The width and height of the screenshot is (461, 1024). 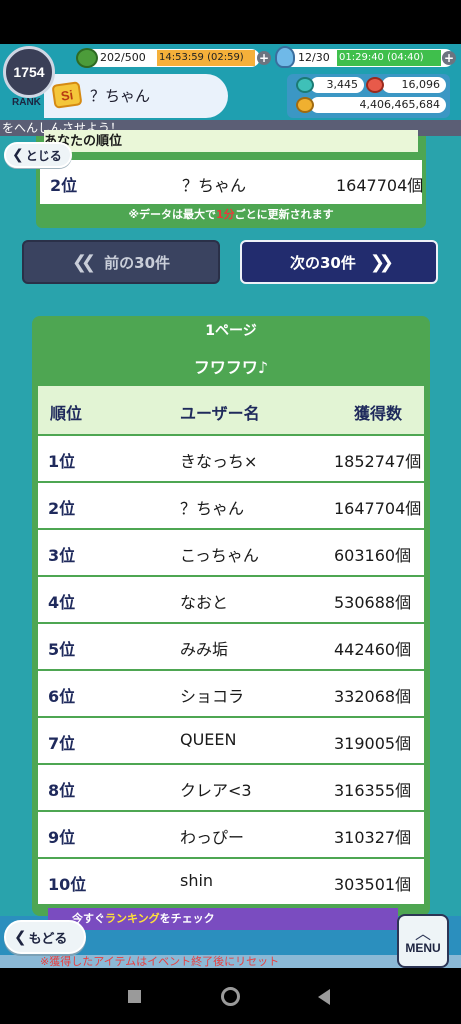 I want to click on row-name: QUEEN, so click(x=208, y=739).